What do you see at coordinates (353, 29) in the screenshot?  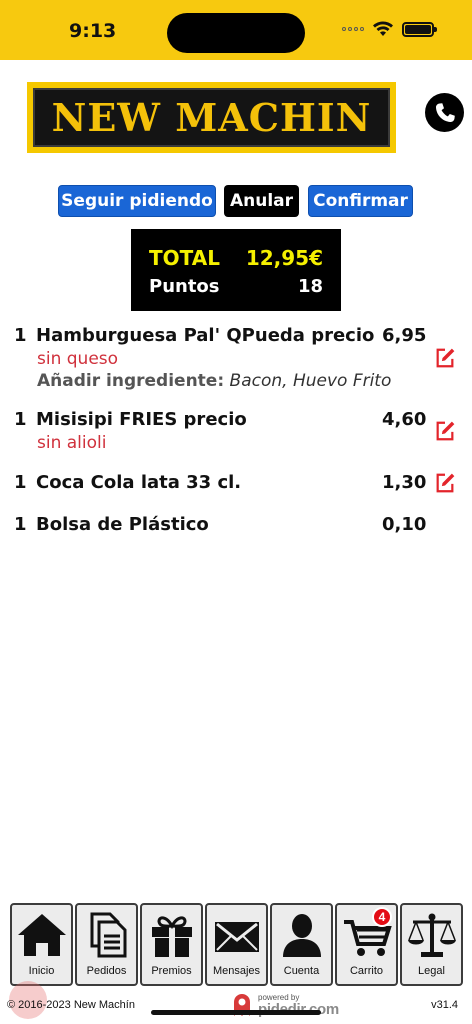 I see `signal-icon` at bounding box center [353, 29].